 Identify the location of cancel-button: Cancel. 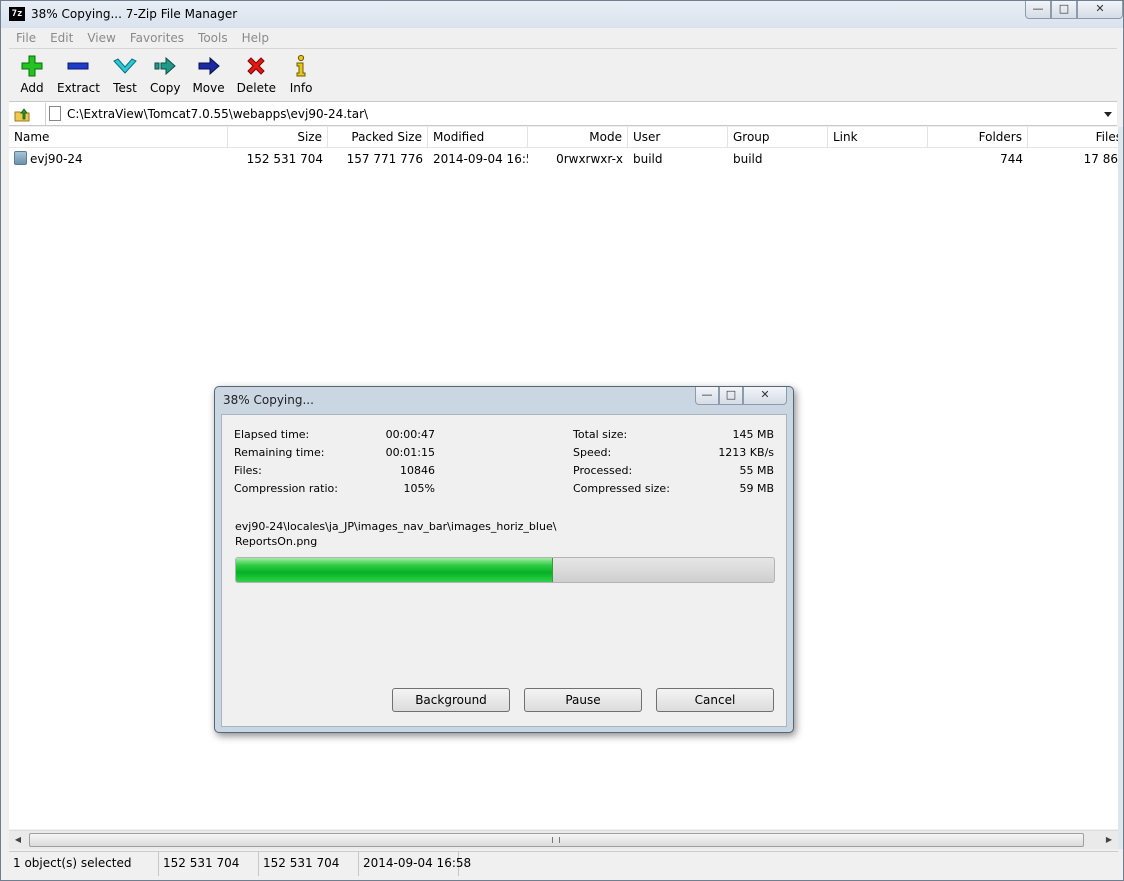
(715, 700).